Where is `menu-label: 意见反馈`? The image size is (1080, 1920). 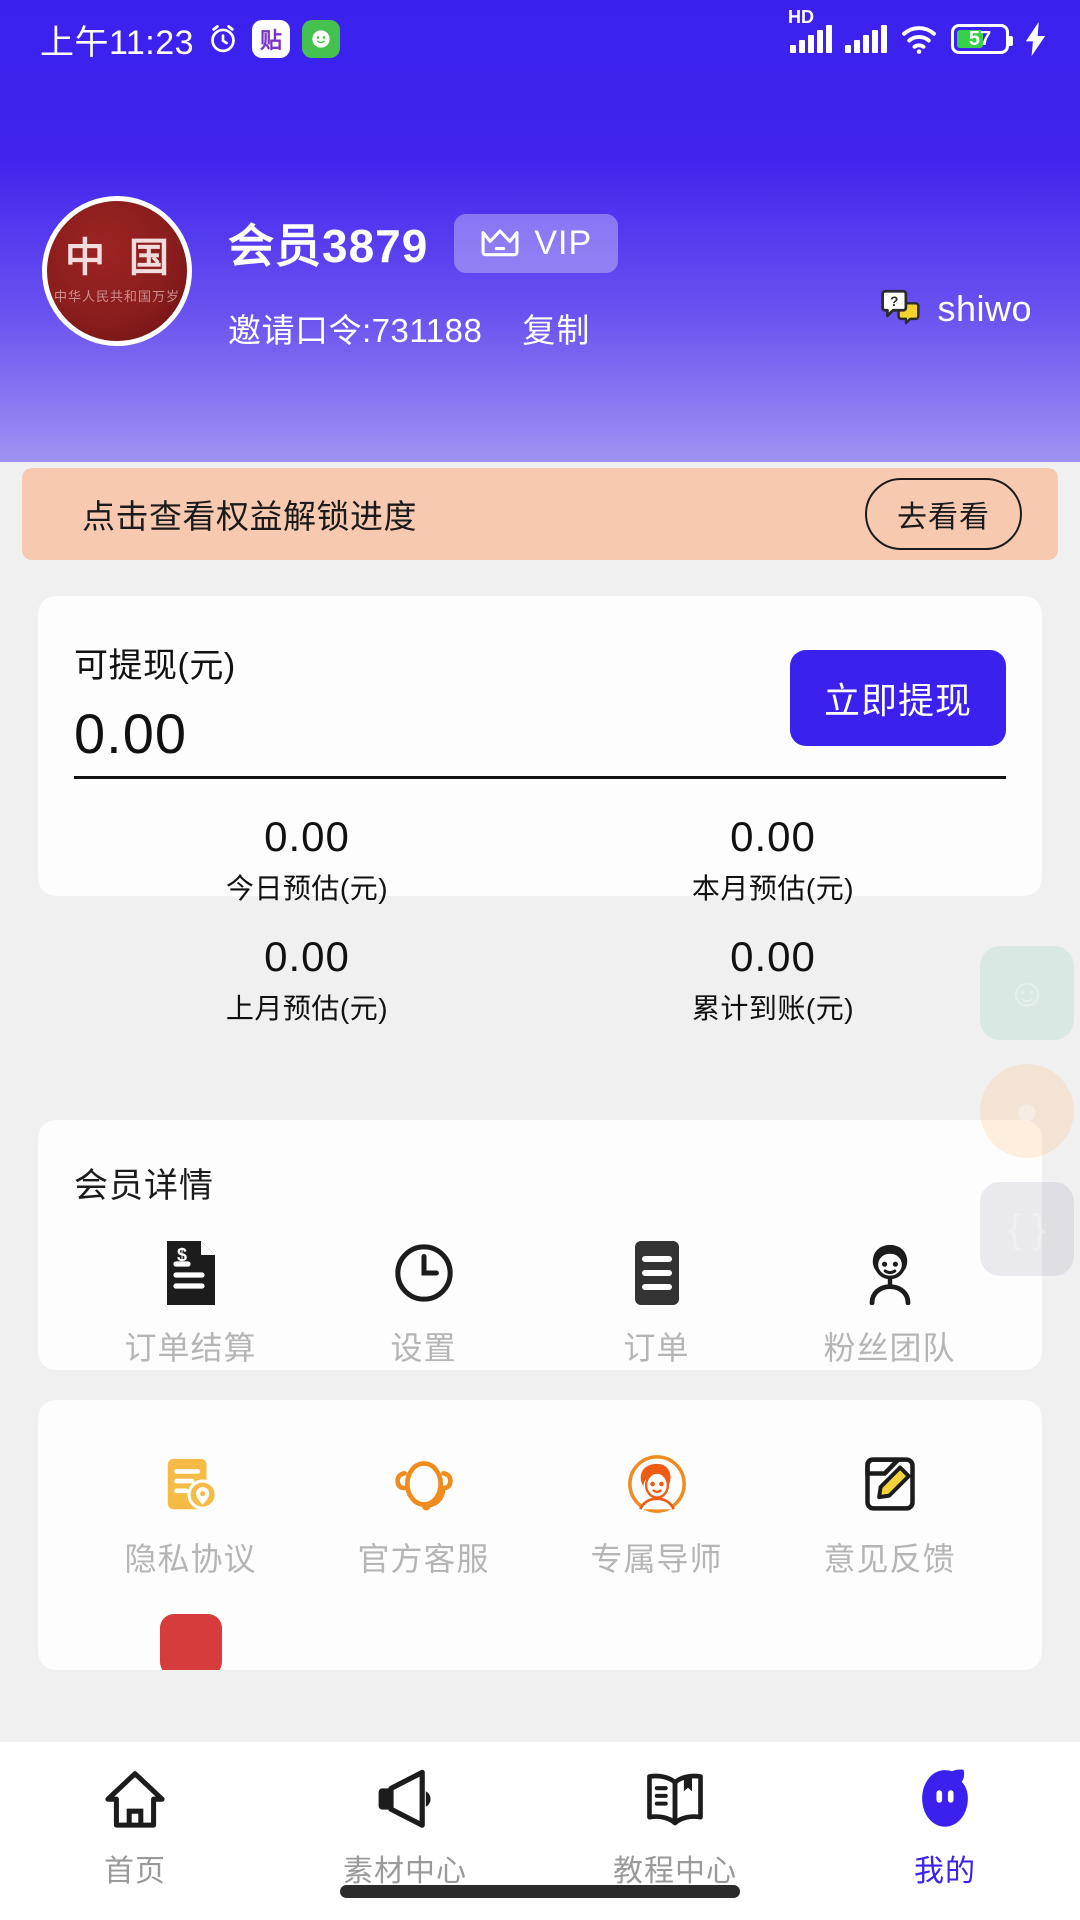
menu-label: 意见反馈 is located at coordinates (889, 1559).